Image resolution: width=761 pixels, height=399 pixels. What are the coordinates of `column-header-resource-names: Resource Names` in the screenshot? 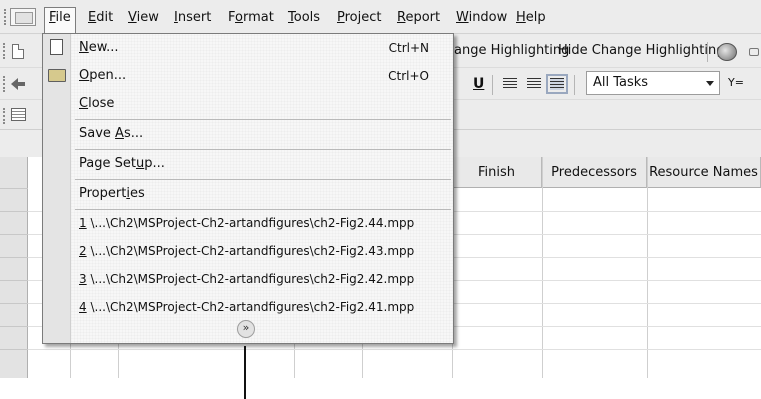 It's located at (704, 172).